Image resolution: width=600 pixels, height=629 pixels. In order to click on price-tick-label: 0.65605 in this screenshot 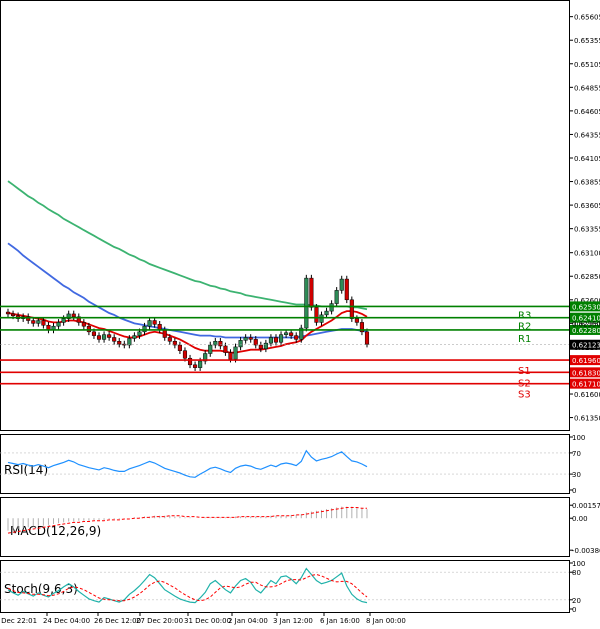, I will do `click(587, 18)`.